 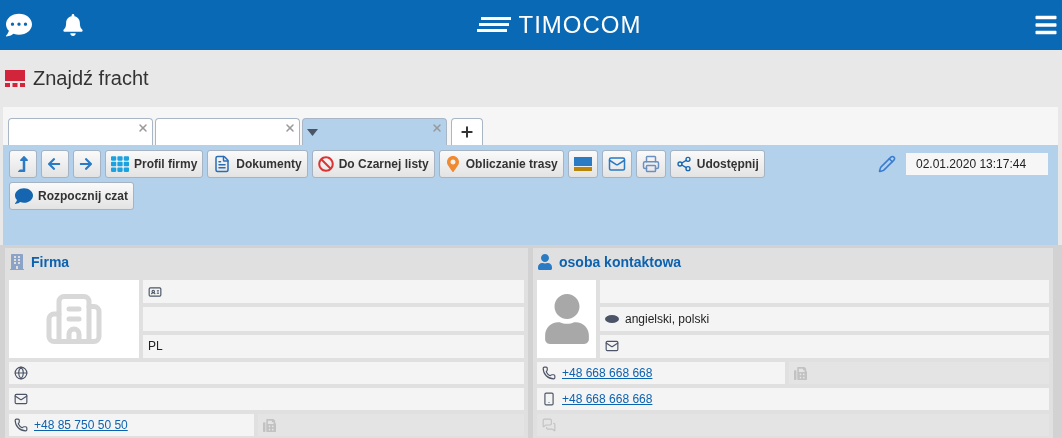 I want to click on mobile-phone-icon, so click(x=549, y=399).